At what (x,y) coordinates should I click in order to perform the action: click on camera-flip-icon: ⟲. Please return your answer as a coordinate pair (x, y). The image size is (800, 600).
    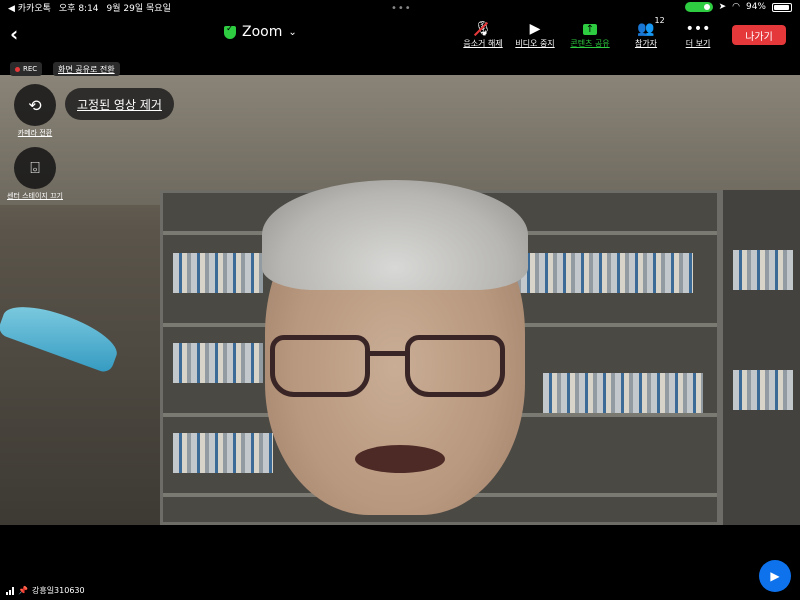
    Looking at the image, I should click on (35, 105).